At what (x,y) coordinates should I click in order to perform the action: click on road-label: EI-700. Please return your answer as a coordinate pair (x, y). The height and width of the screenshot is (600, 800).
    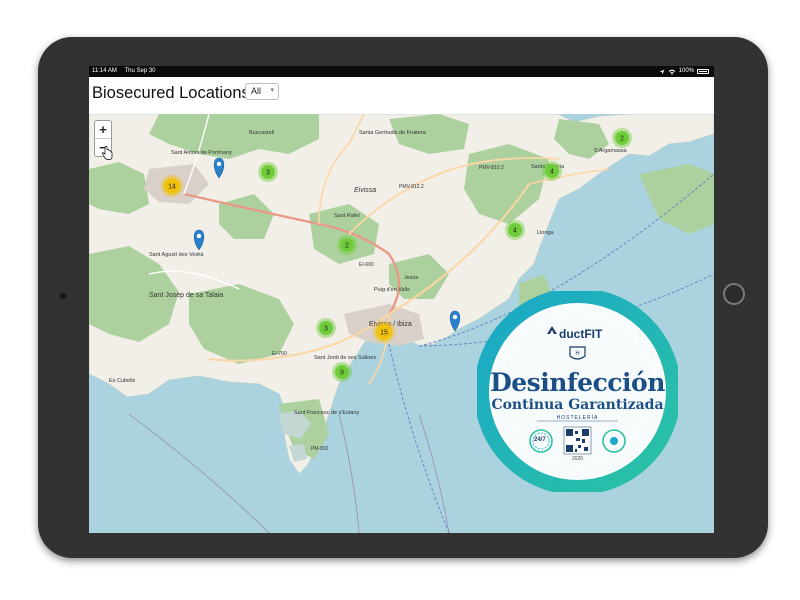
    Looking at the image, I should click on (279, 354).